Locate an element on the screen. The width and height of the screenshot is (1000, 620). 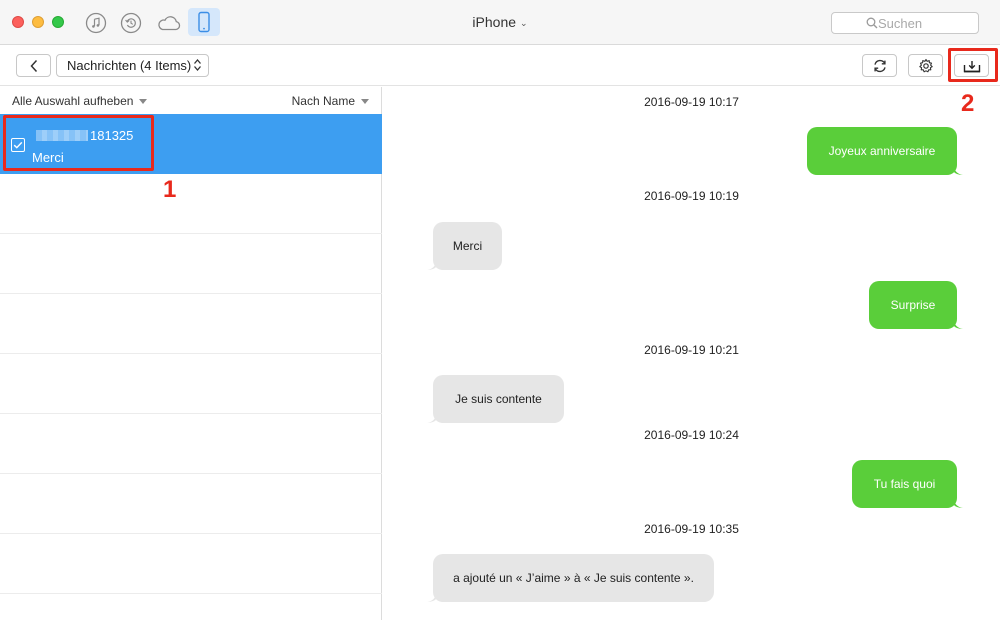
row-checkbox is located at coordinates (18, 145).